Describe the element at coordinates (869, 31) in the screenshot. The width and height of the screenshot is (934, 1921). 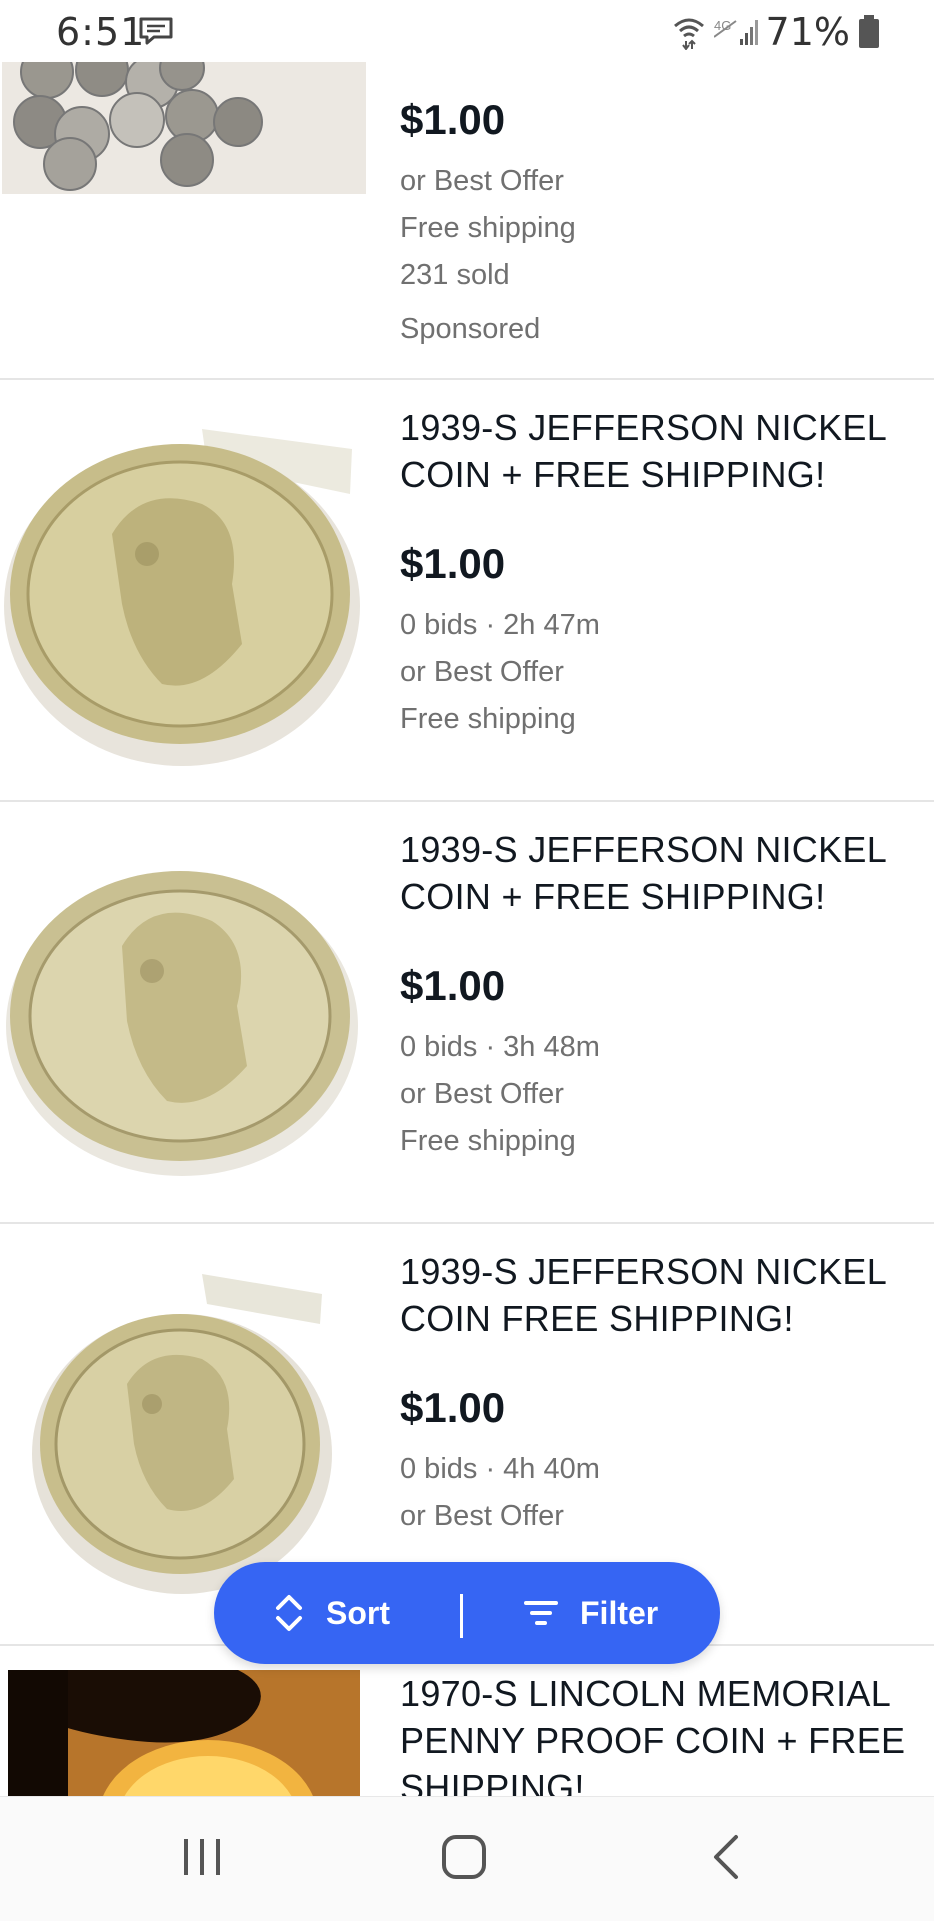
I see `battery-icon` at that location.